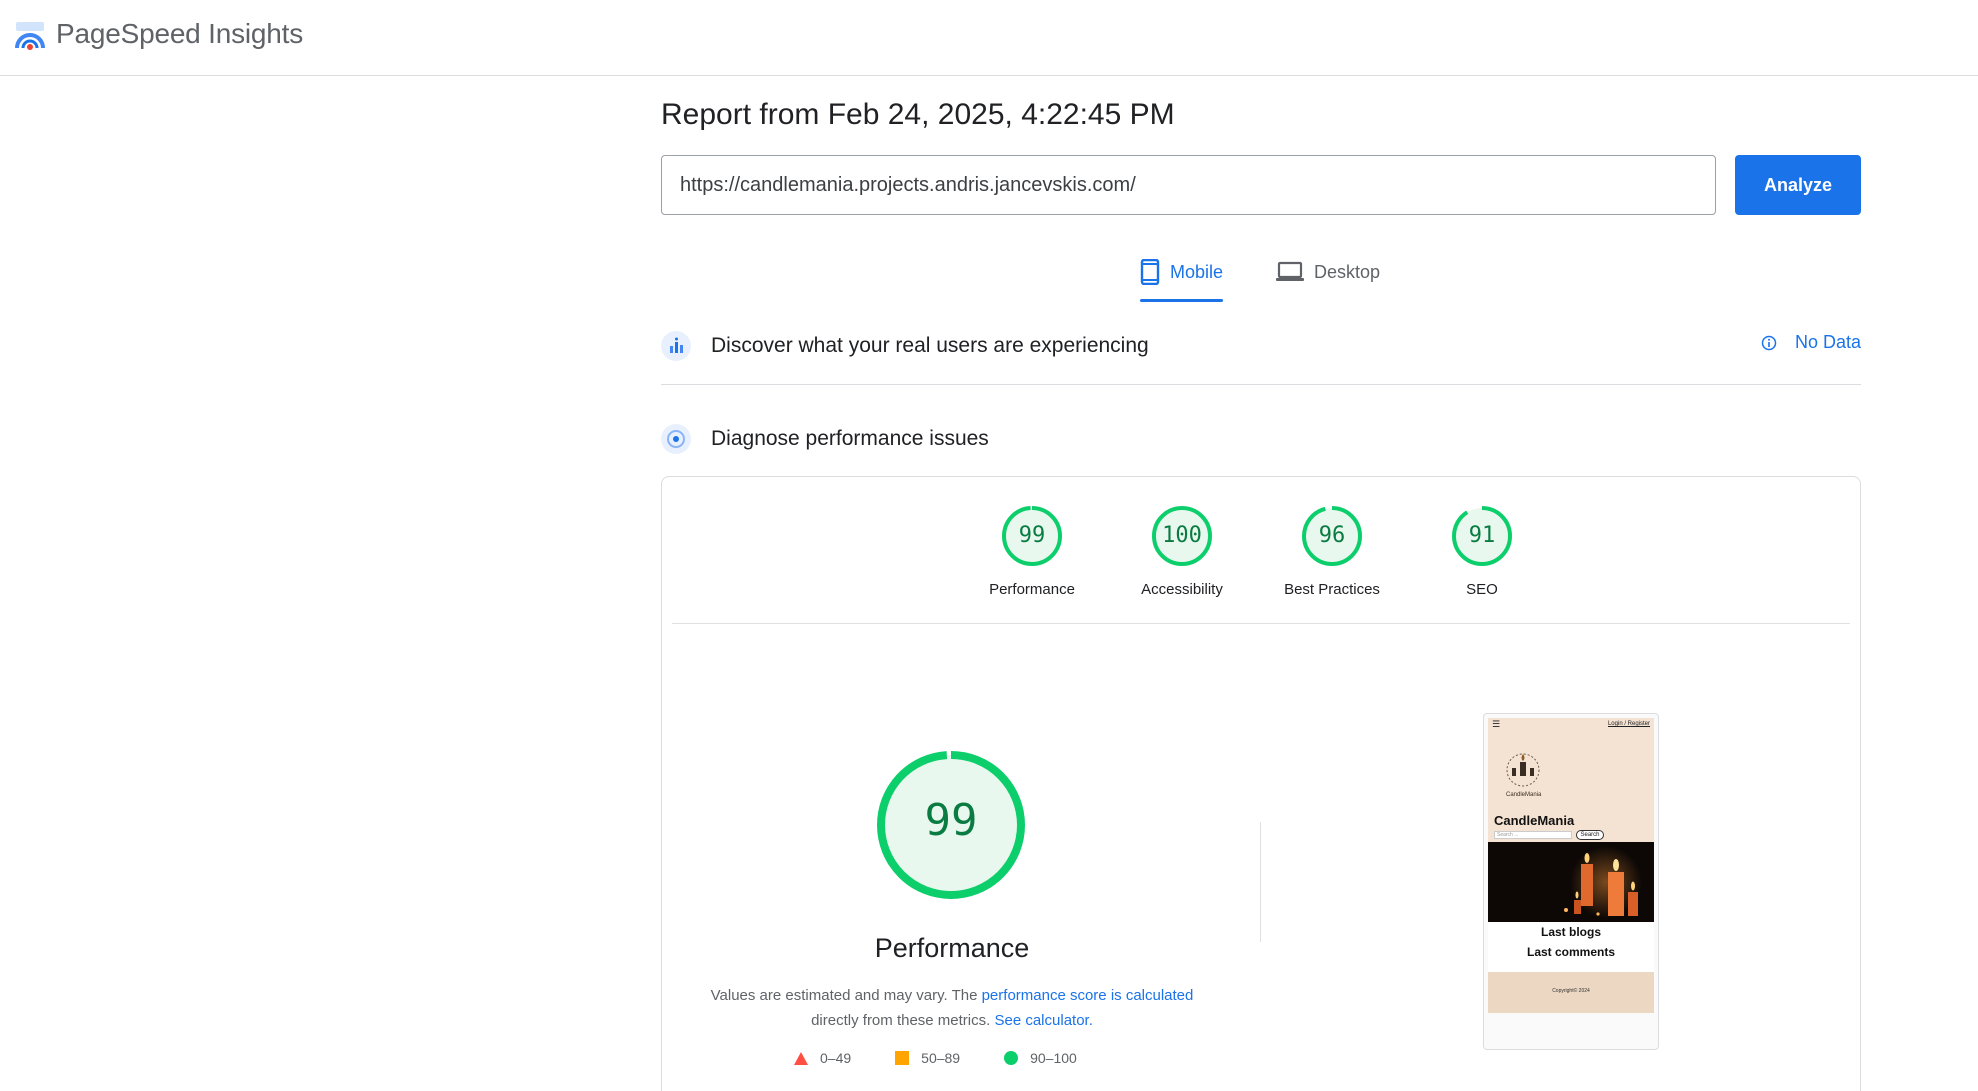 Image resolution: width=1978 pixels, height=1091 pixels. Describe the element at coordinates (1332, 535) in the screenshot. I see `gauge-score: 96` at that location.